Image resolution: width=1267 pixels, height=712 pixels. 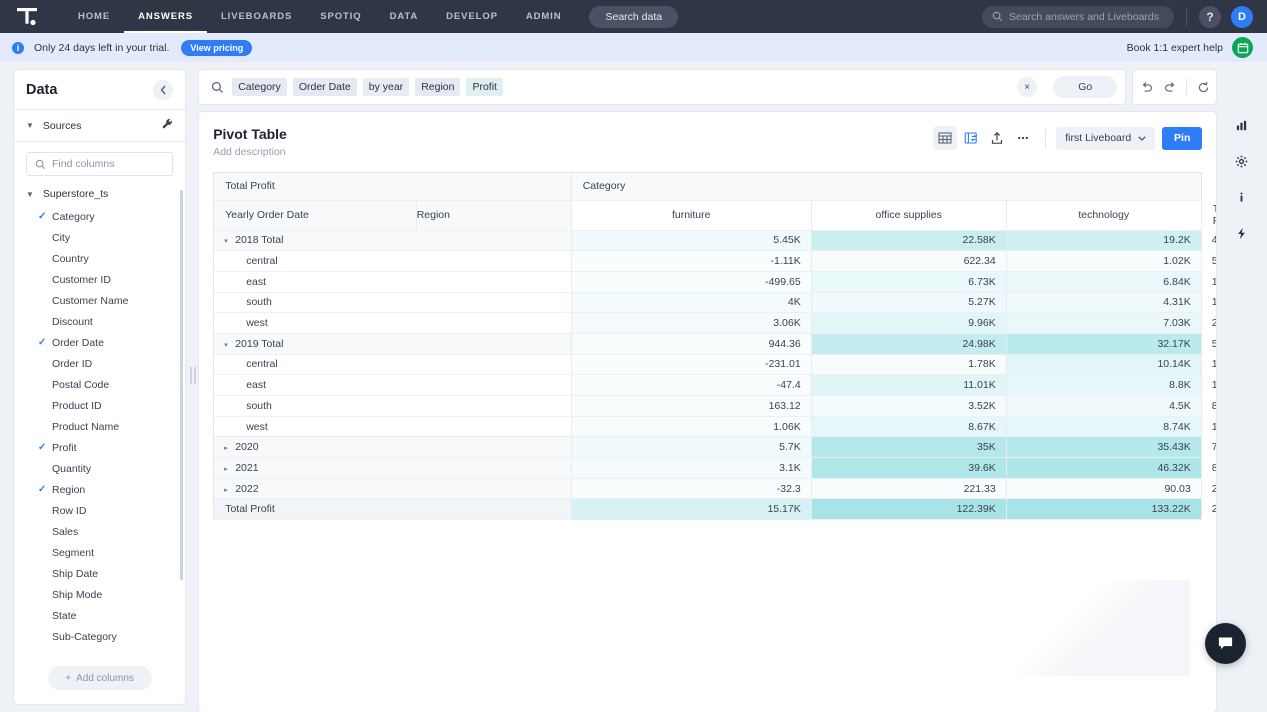 I want to click on table-row: ▸20213.1K39.6K46.32K89.03K, so click(x=715, y=468).